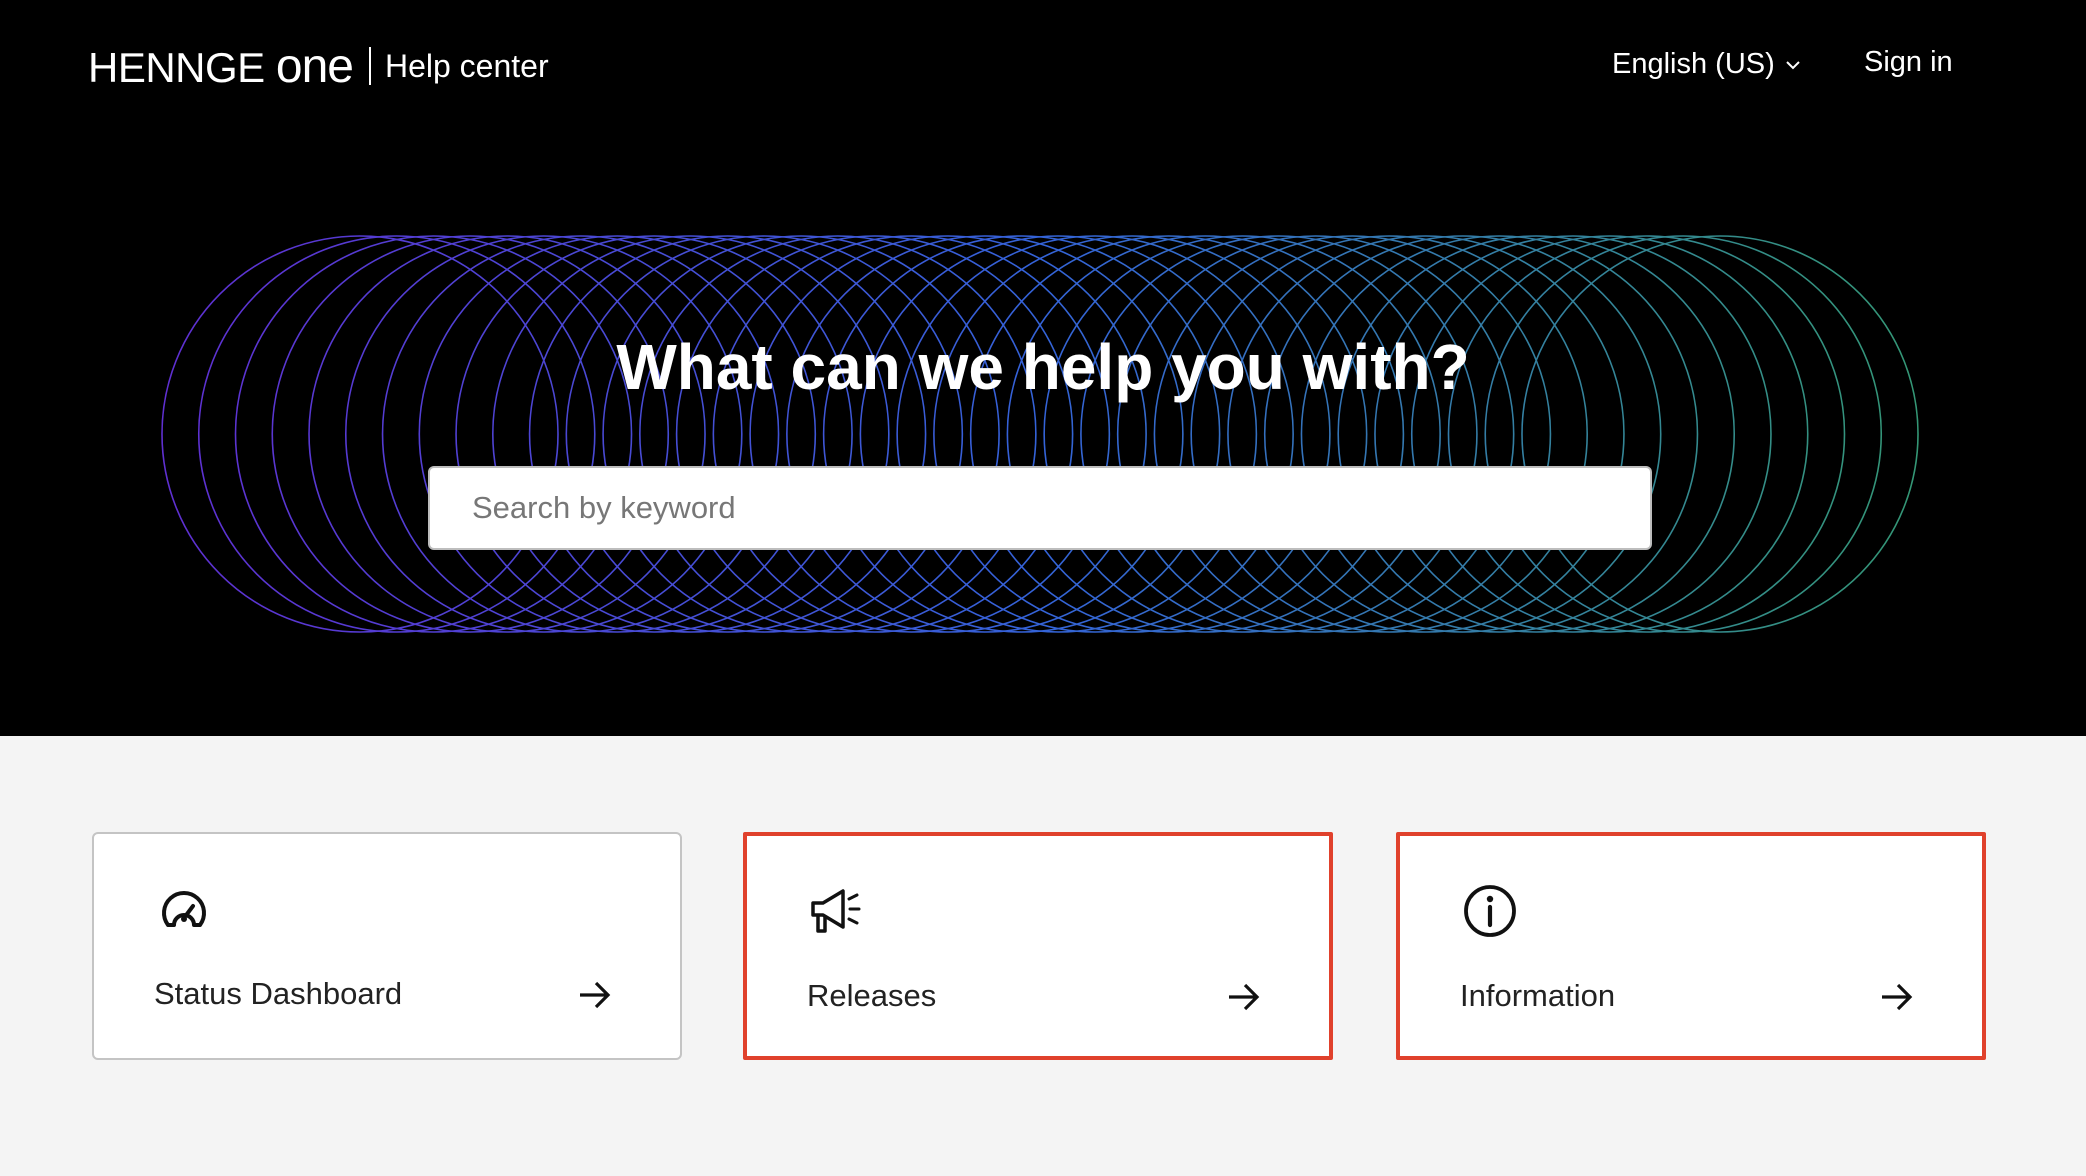  What do you see at coordinates (1490, 911) in the screenshot?
I see `info-icon` at bounding box center [1490, 911].